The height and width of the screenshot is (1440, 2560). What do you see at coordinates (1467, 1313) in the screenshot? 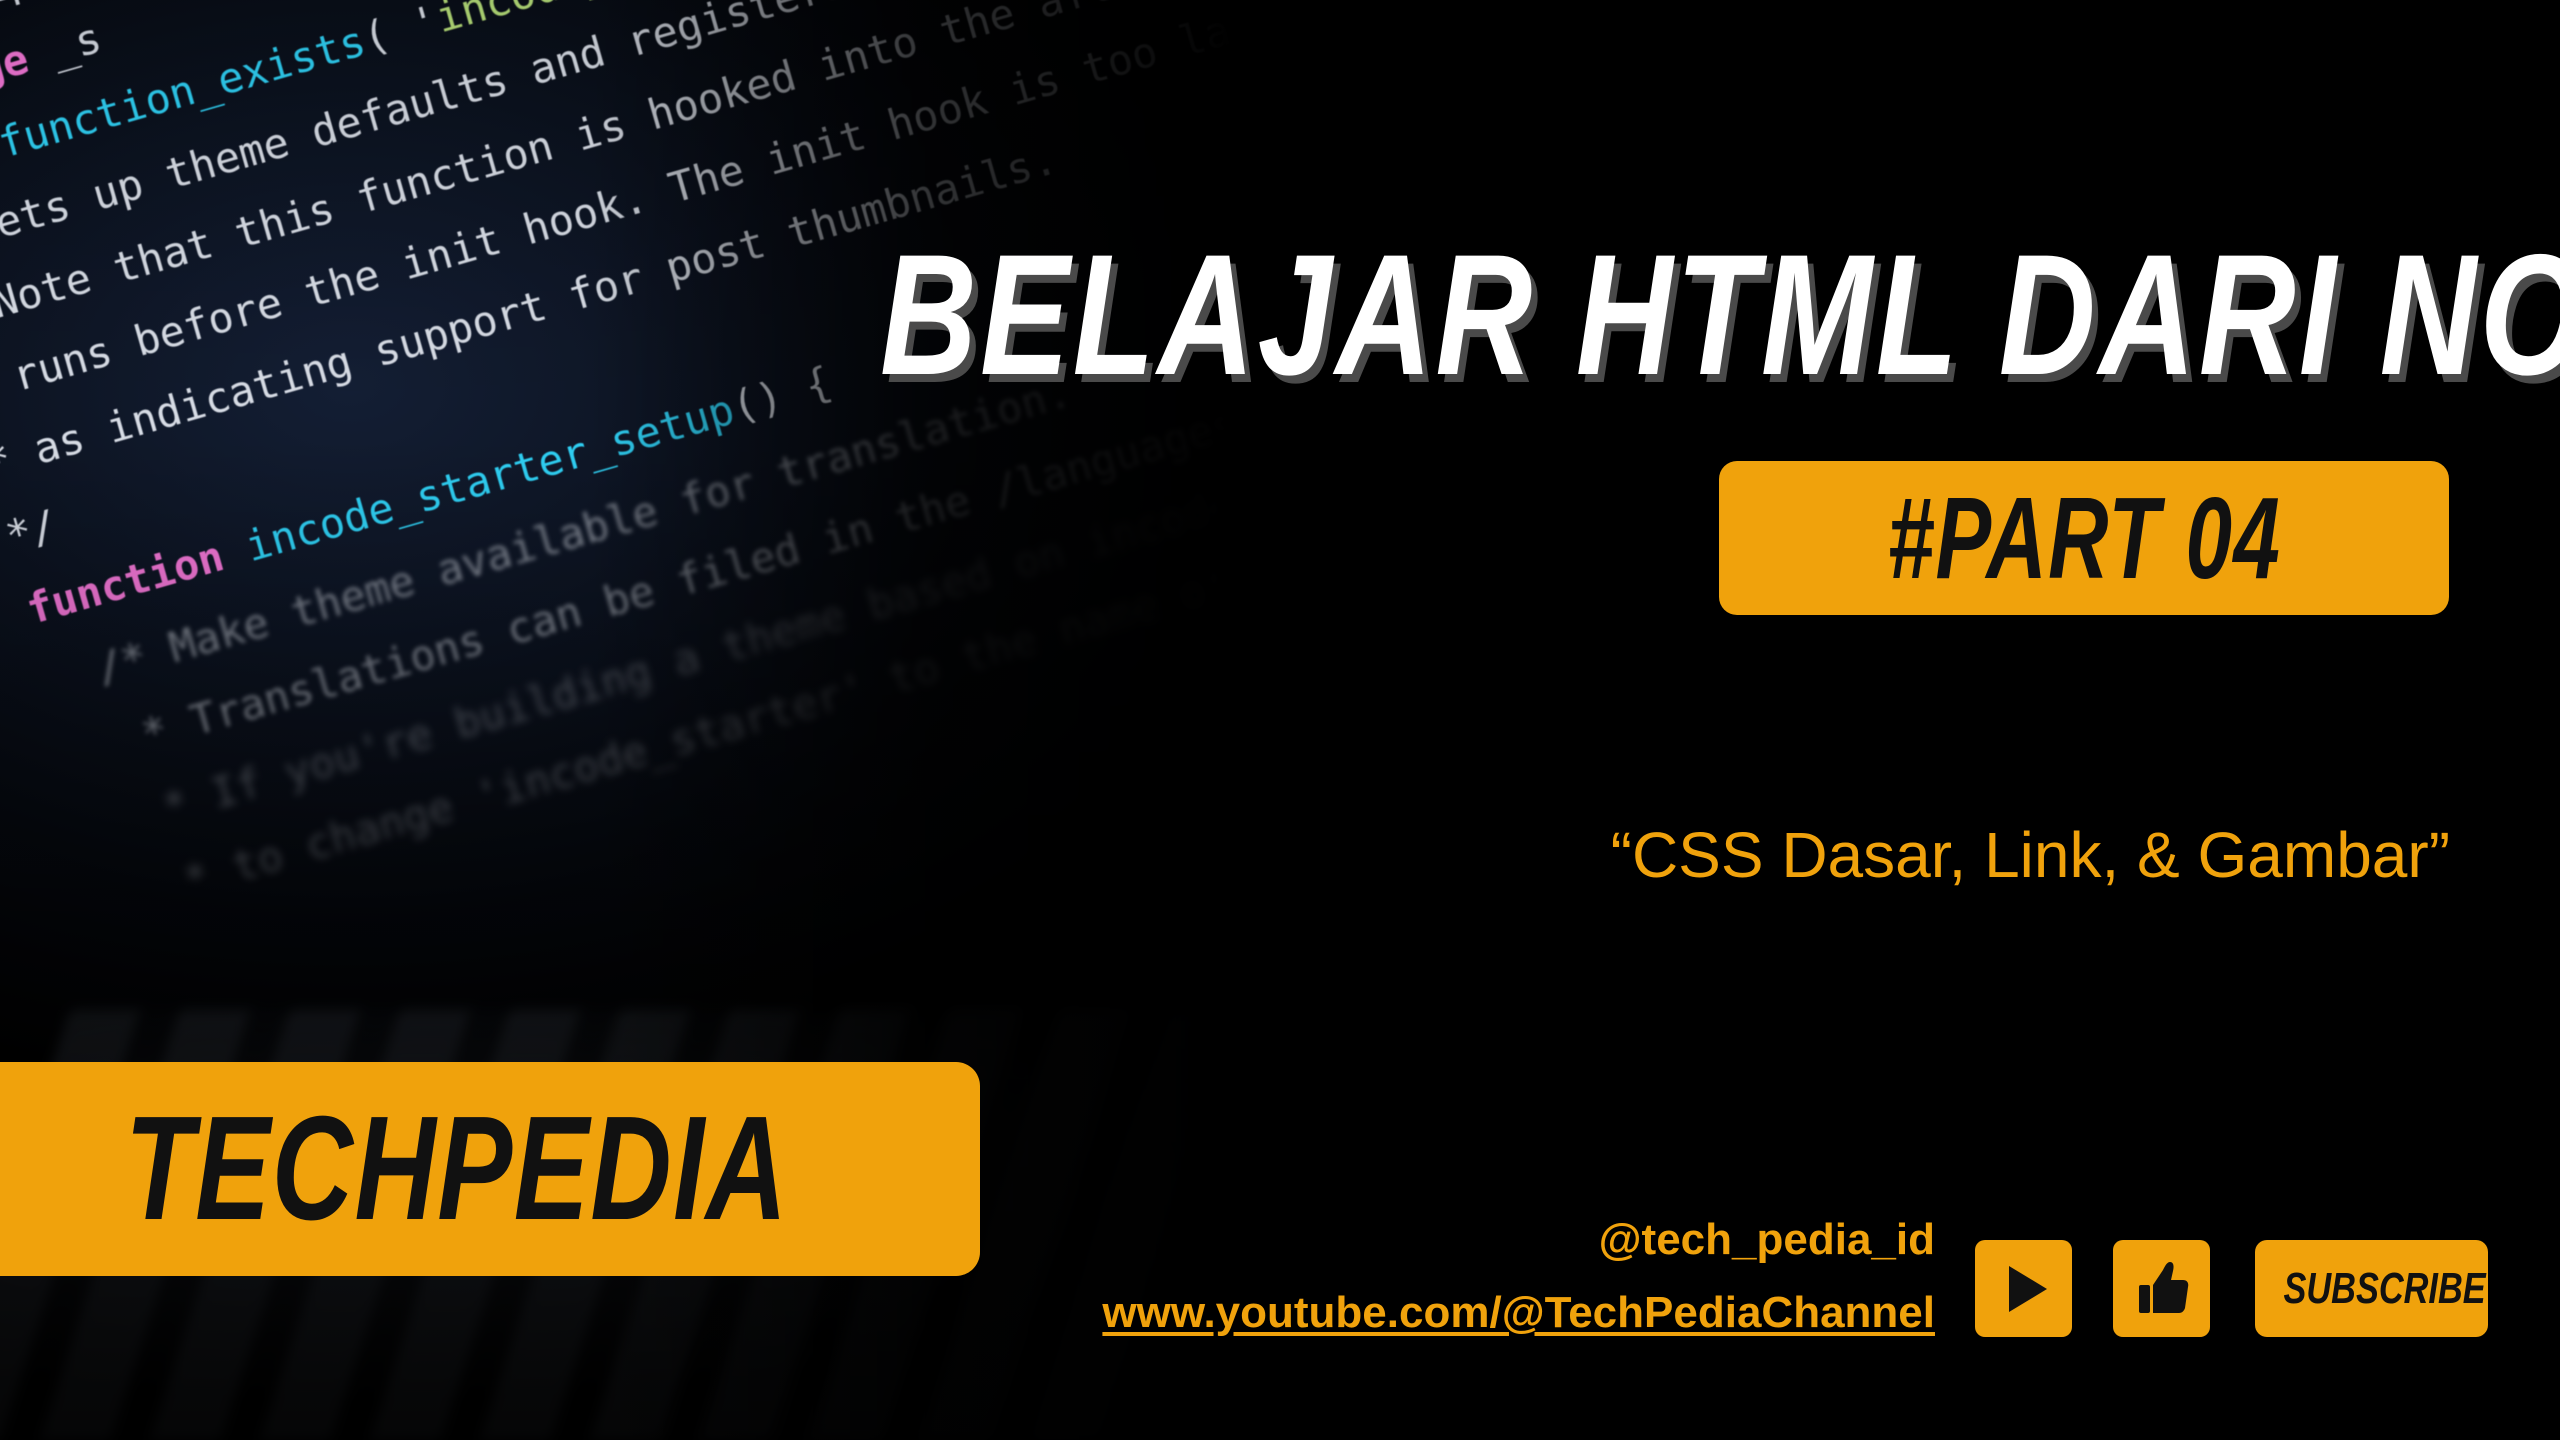
I see `channel-link: www.youtube.com/@TechPediaChannel` at bounding box center [1467, 1313].